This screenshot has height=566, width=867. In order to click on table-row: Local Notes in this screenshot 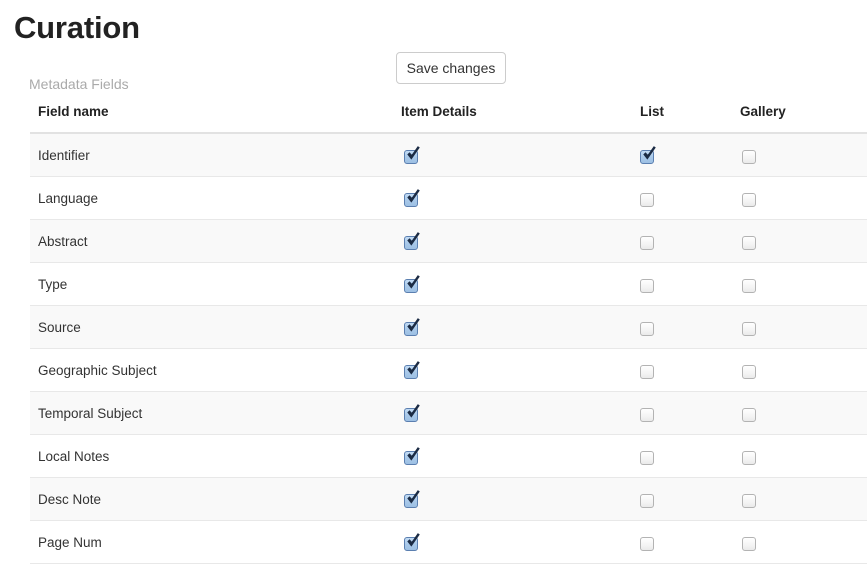, I will do `click(448, 456)`.